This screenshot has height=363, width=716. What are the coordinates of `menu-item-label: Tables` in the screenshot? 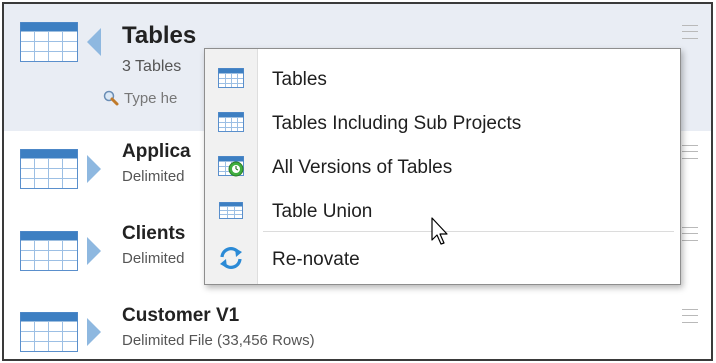 It's located at (299, 79).